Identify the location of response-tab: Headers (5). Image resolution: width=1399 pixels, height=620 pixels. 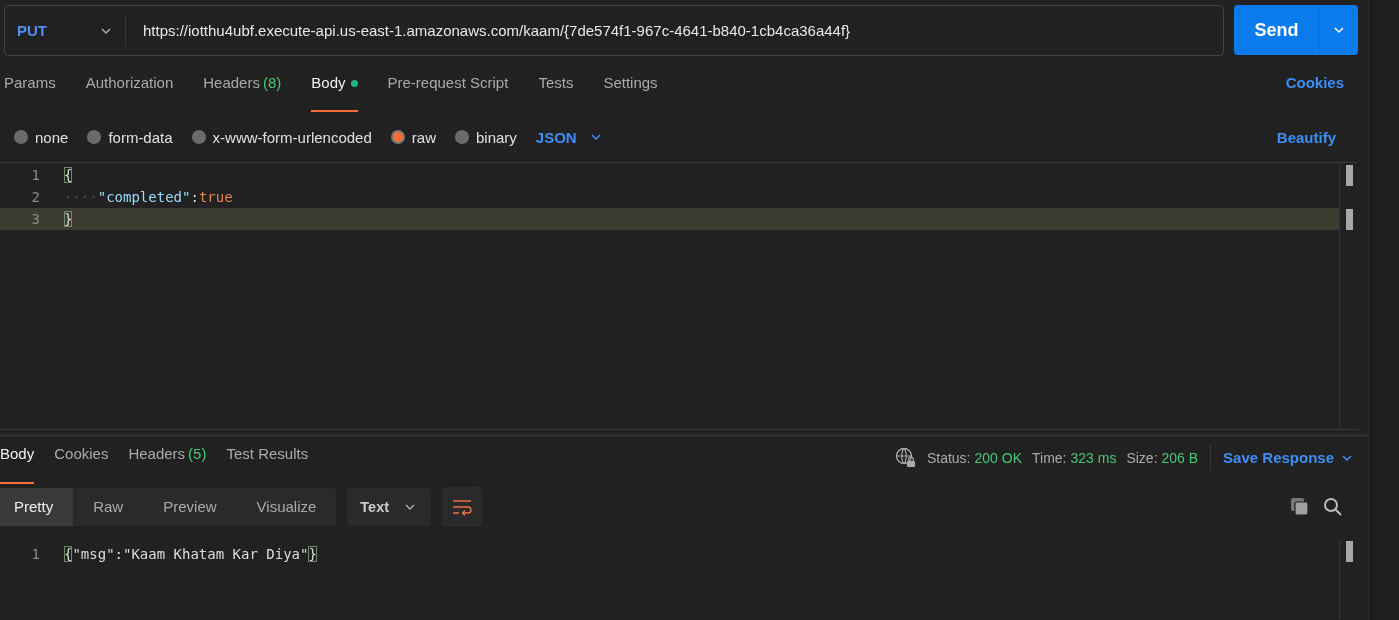
(167, 463).